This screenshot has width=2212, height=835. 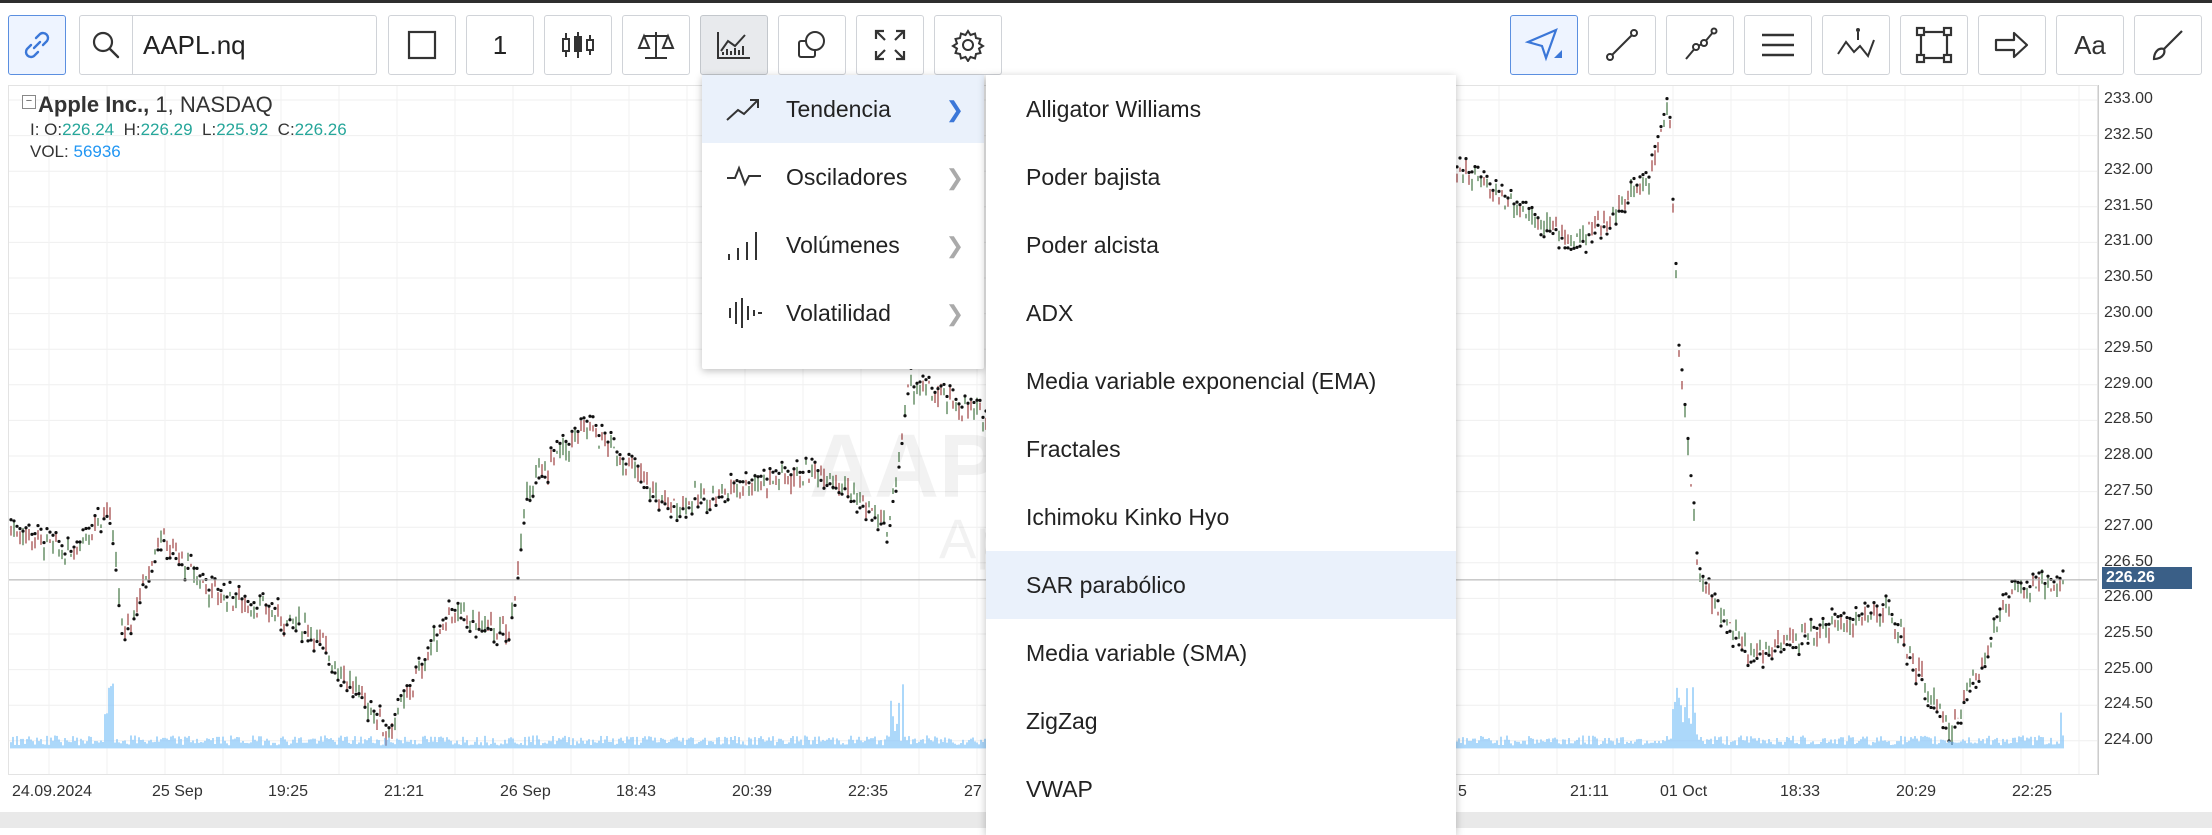 I want to click on annotation-icon, so click(x=1856, y=43).